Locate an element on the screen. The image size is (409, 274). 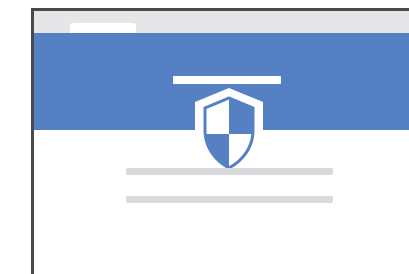
title-bar is located at coordinates (221, 22).